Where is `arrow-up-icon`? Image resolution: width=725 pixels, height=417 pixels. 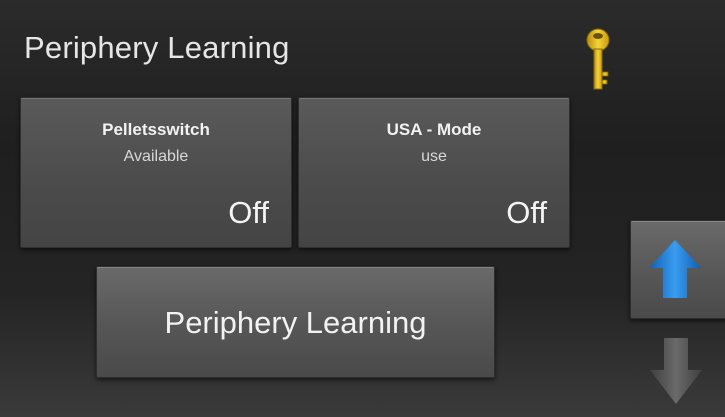
arrow-up-icon is located at coordinates (675, 269).